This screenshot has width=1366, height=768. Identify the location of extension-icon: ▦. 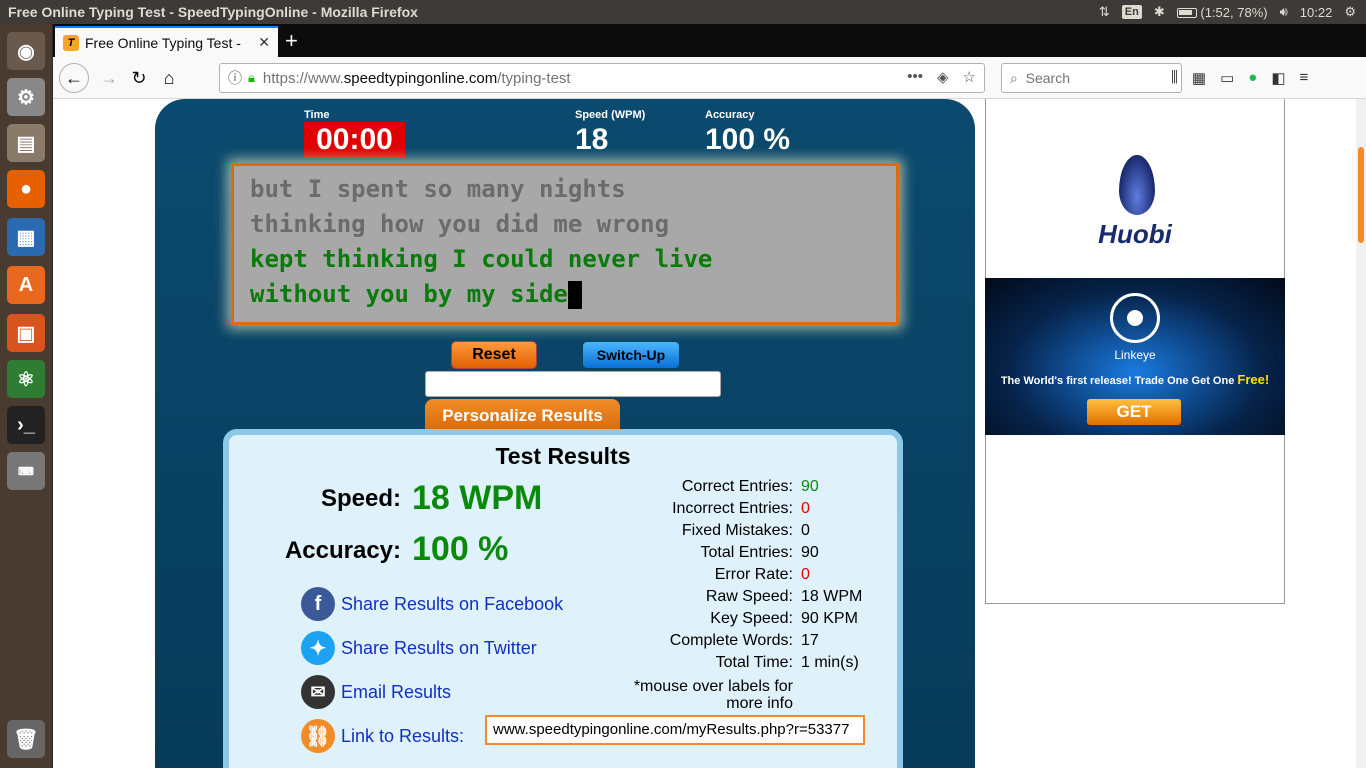
(1199, 78).